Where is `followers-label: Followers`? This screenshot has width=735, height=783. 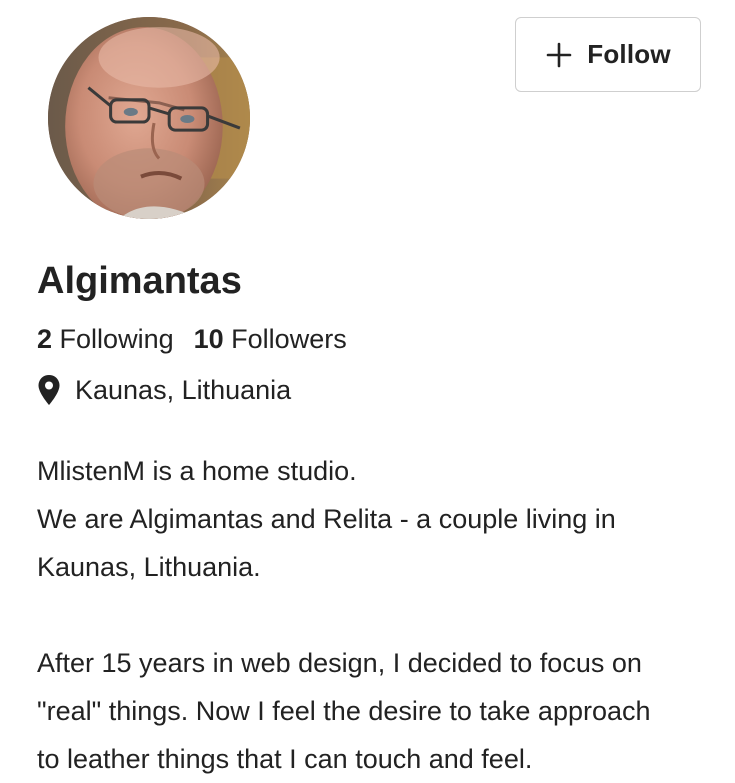
followers-label: Followers is located at coordinates (289, 339).